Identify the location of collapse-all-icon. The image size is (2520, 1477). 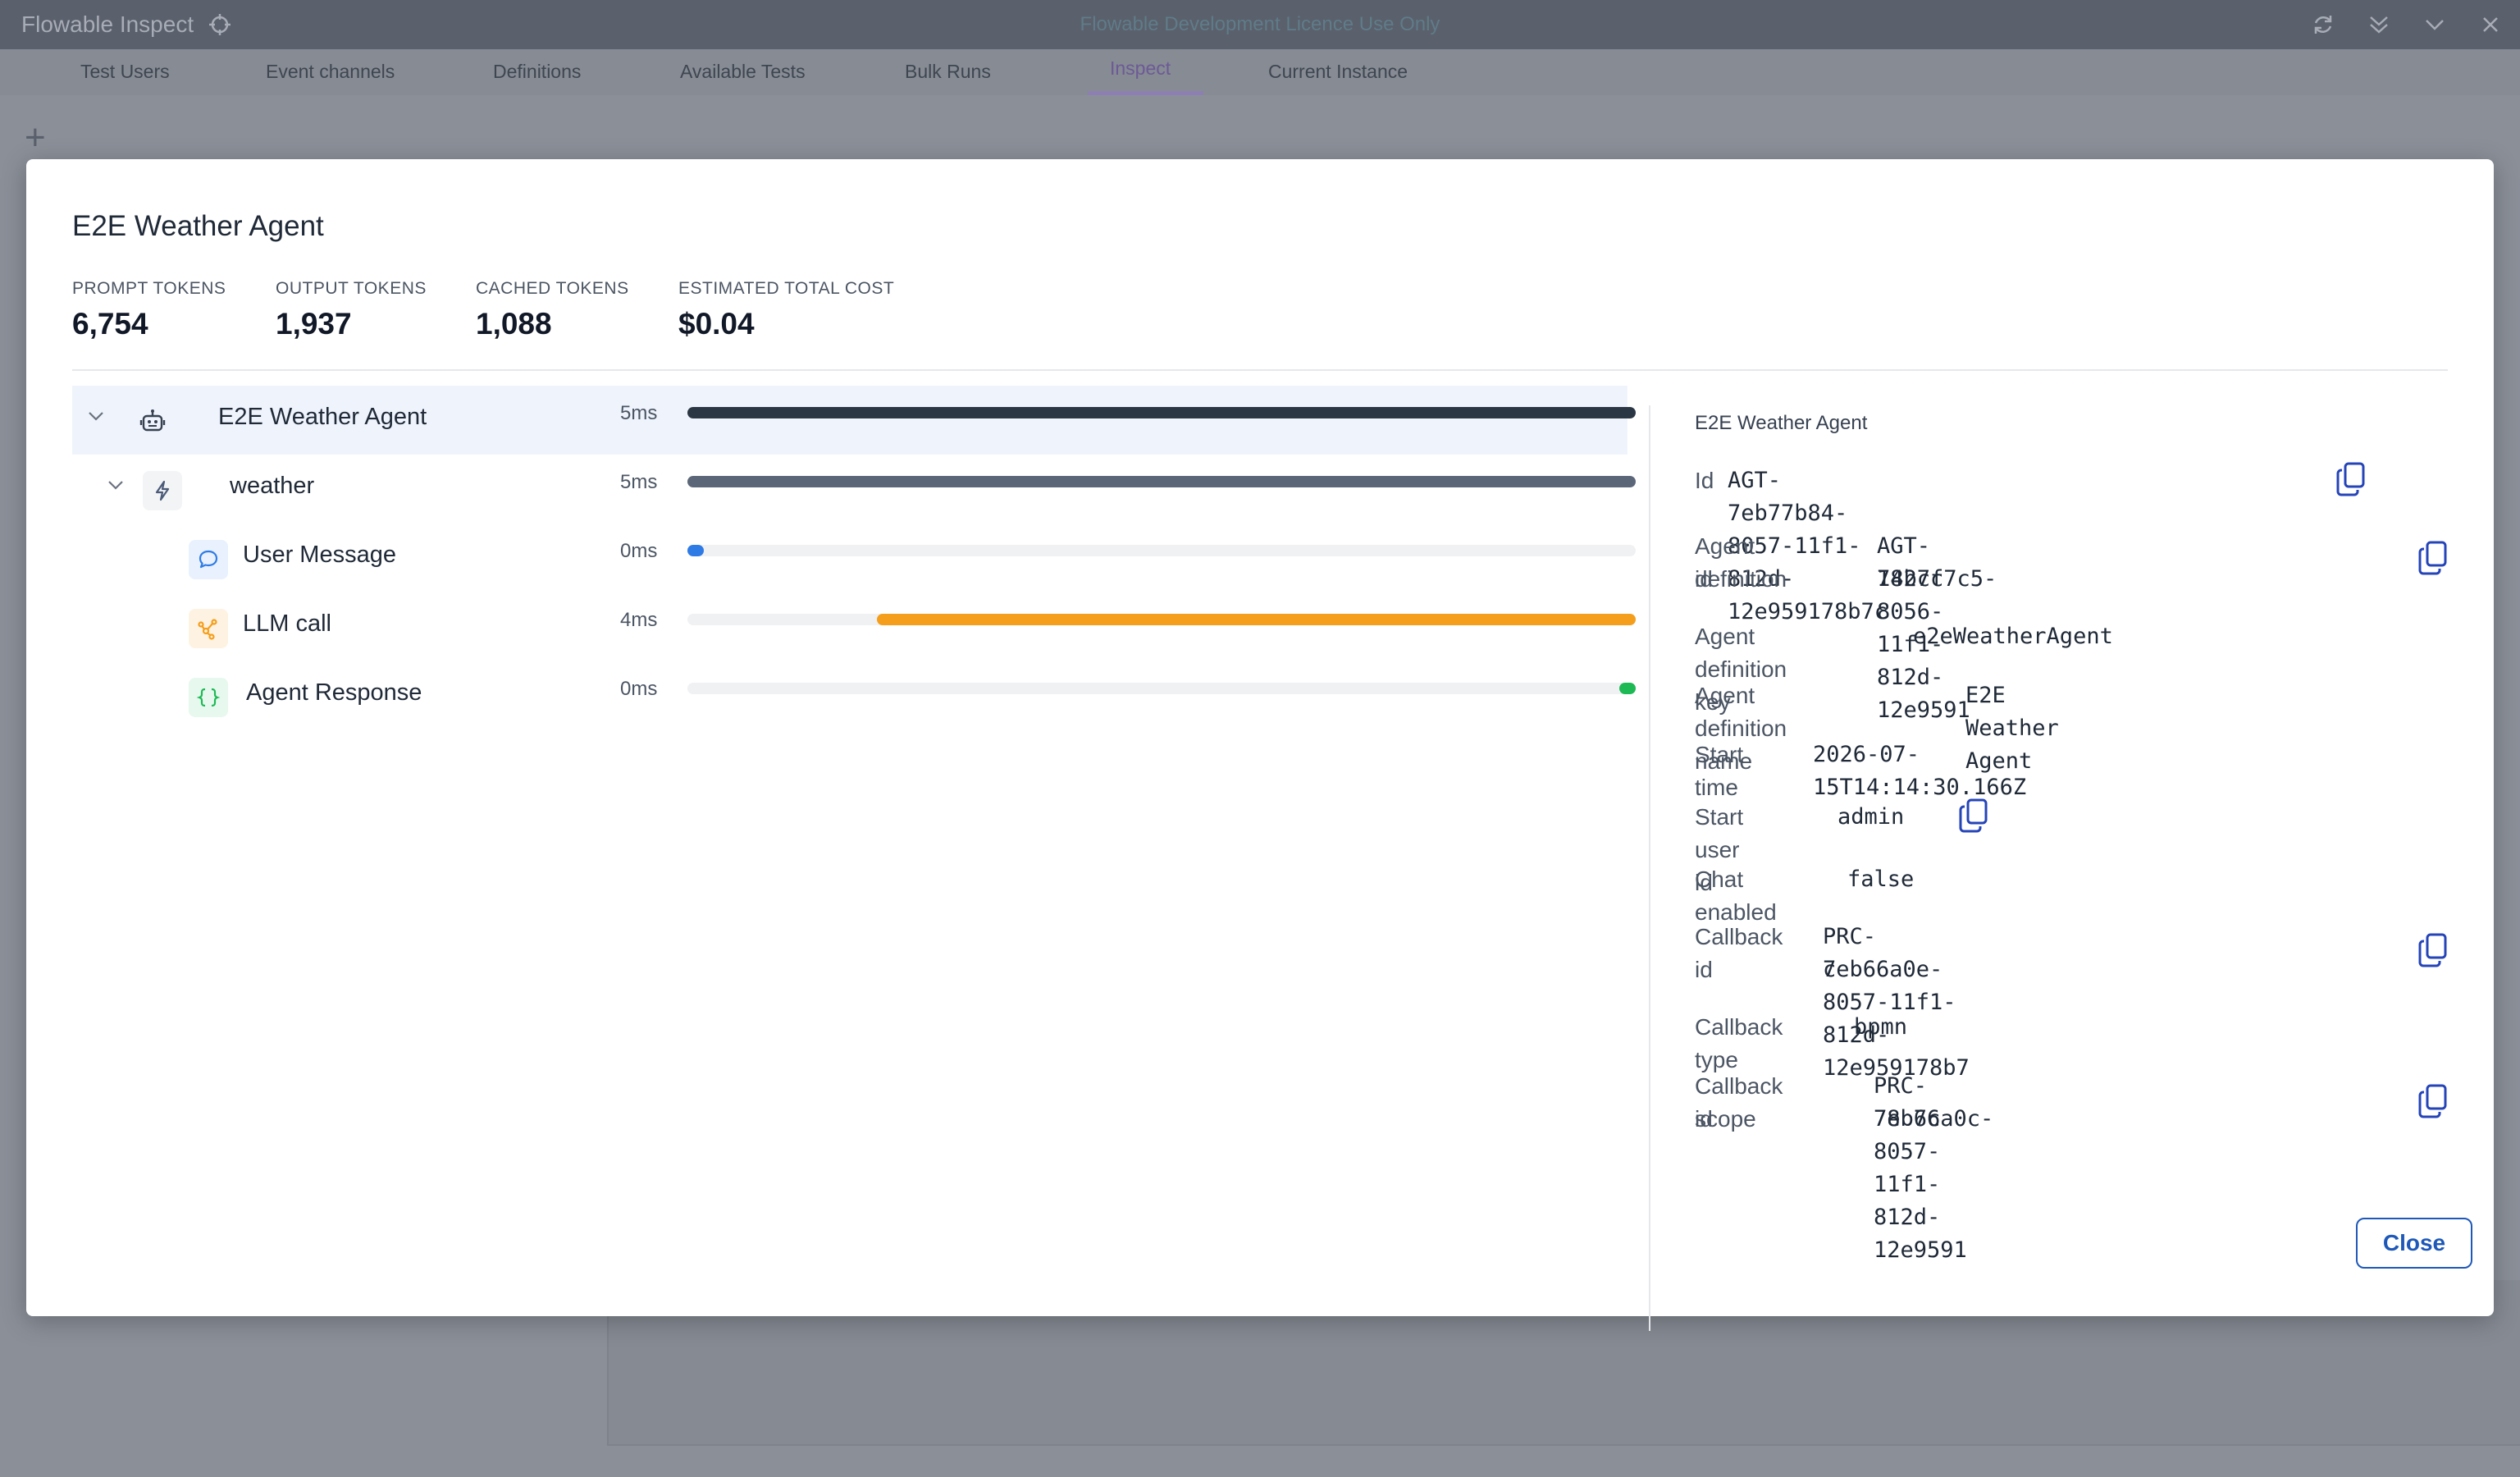
(2379, 25).